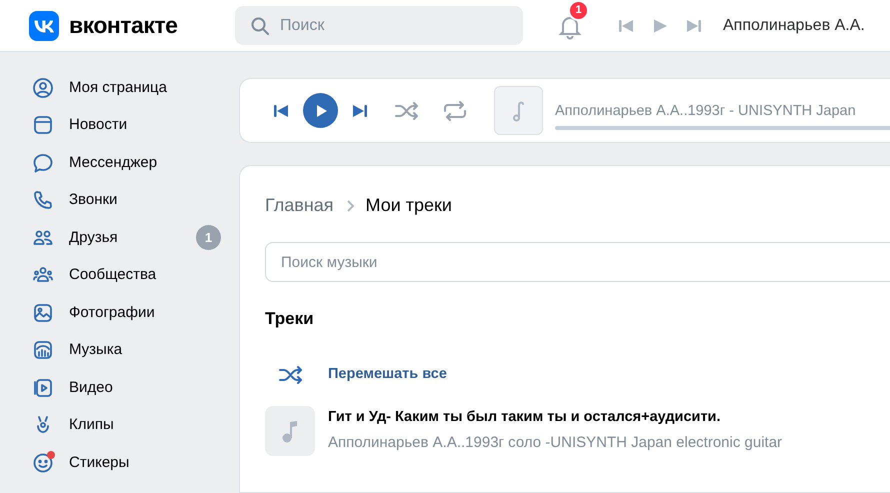 The height and width of the screenshot is (493, 890). I want to click on picture-icon, so click(43, 313).